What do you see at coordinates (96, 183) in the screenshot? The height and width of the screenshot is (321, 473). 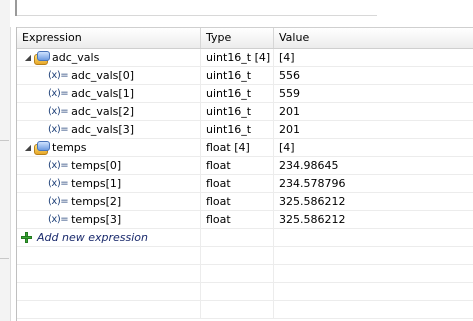 I see `expression-name: temps[1]` at bounding box center [96, 183].